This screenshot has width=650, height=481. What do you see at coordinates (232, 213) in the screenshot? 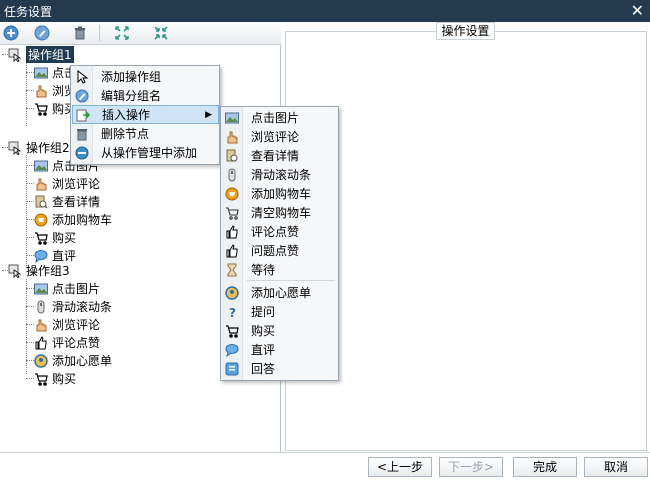
I see `cart-empty-icon` at bounding box center [232, 213].